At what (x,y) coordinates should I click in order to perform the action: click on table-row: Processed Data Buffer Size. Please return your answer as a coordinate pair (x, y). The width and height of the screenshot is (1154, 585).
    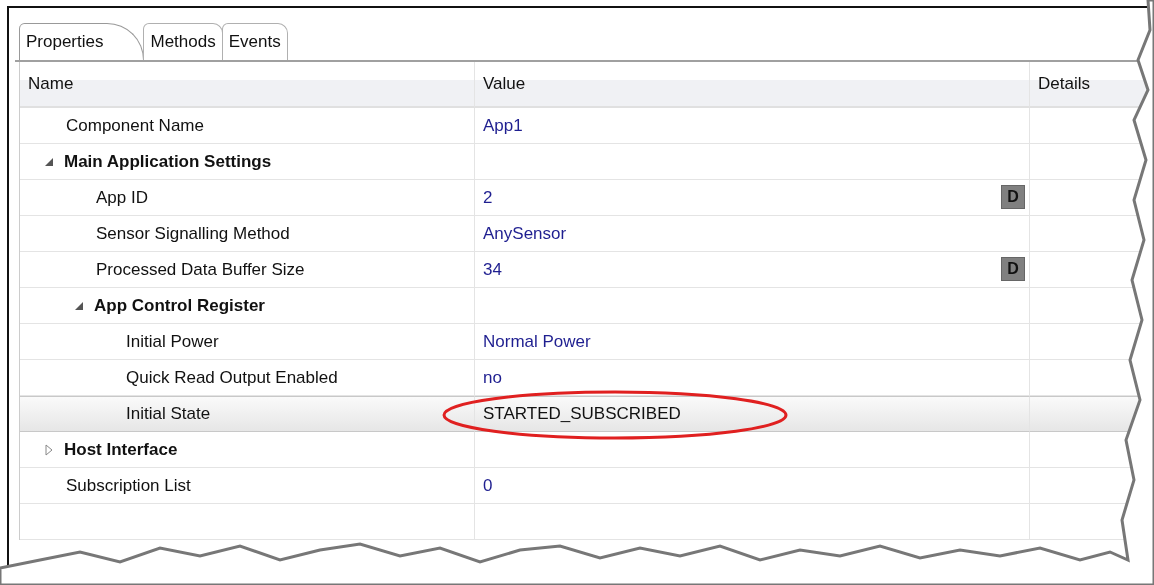
    Looking at the image, I should click on (247, 270).